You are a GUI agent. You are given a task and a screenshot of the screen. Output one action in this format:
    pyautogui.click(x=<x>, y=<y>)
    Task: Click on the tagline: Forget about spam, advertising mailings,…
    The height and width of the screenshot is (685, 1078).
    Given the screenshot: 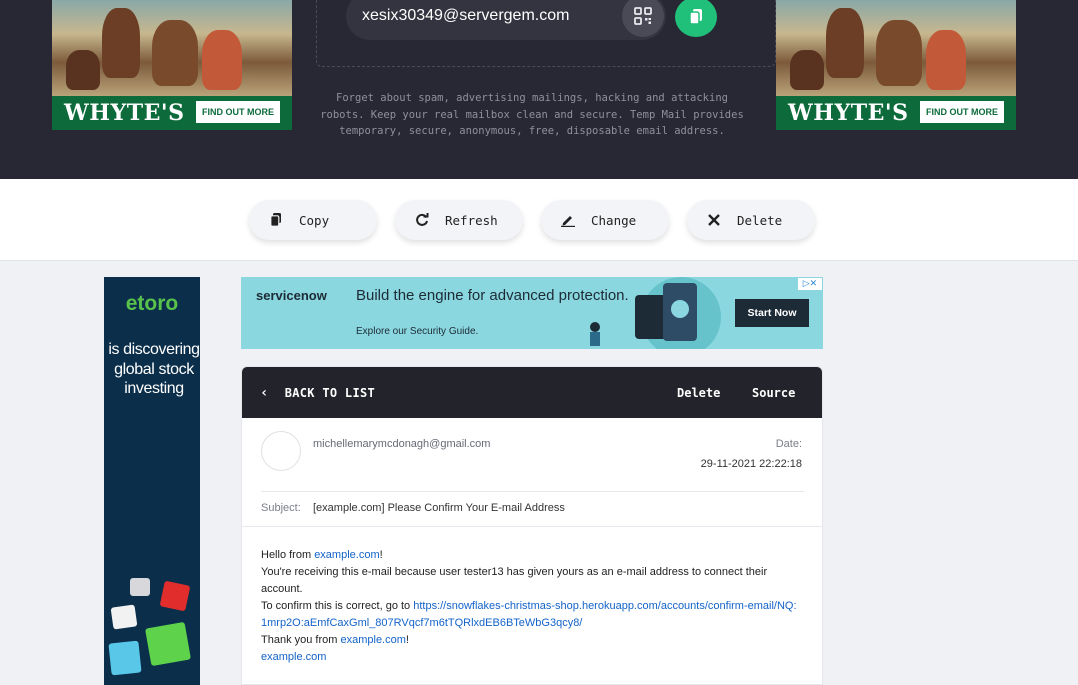 What is the action you would take?
    pyautogui.click(x=532, y=114)
    